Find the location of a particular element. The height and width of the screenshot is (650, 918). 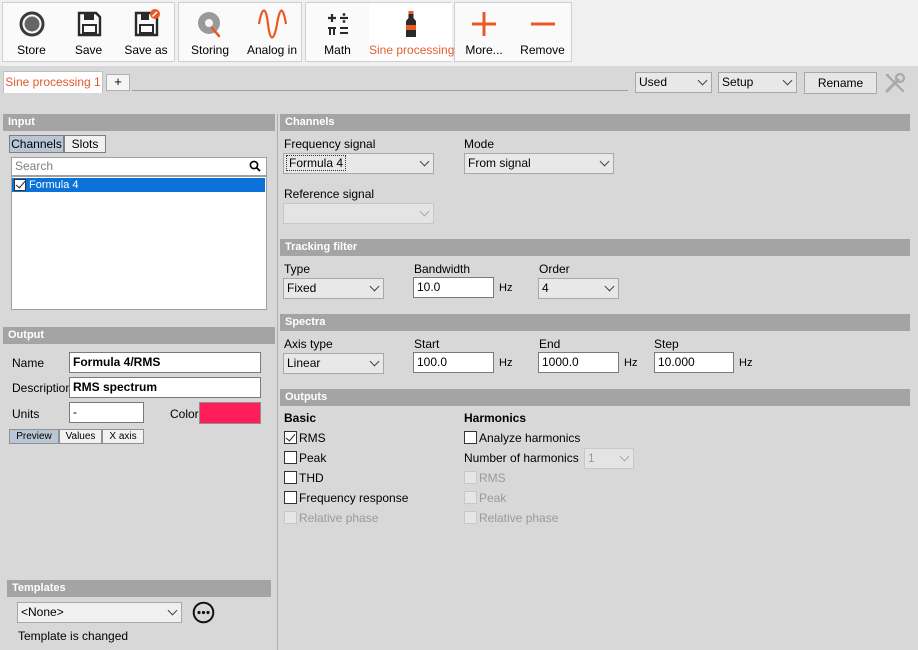

template-status-text: Template is changed is located at coordinates (73, 636).